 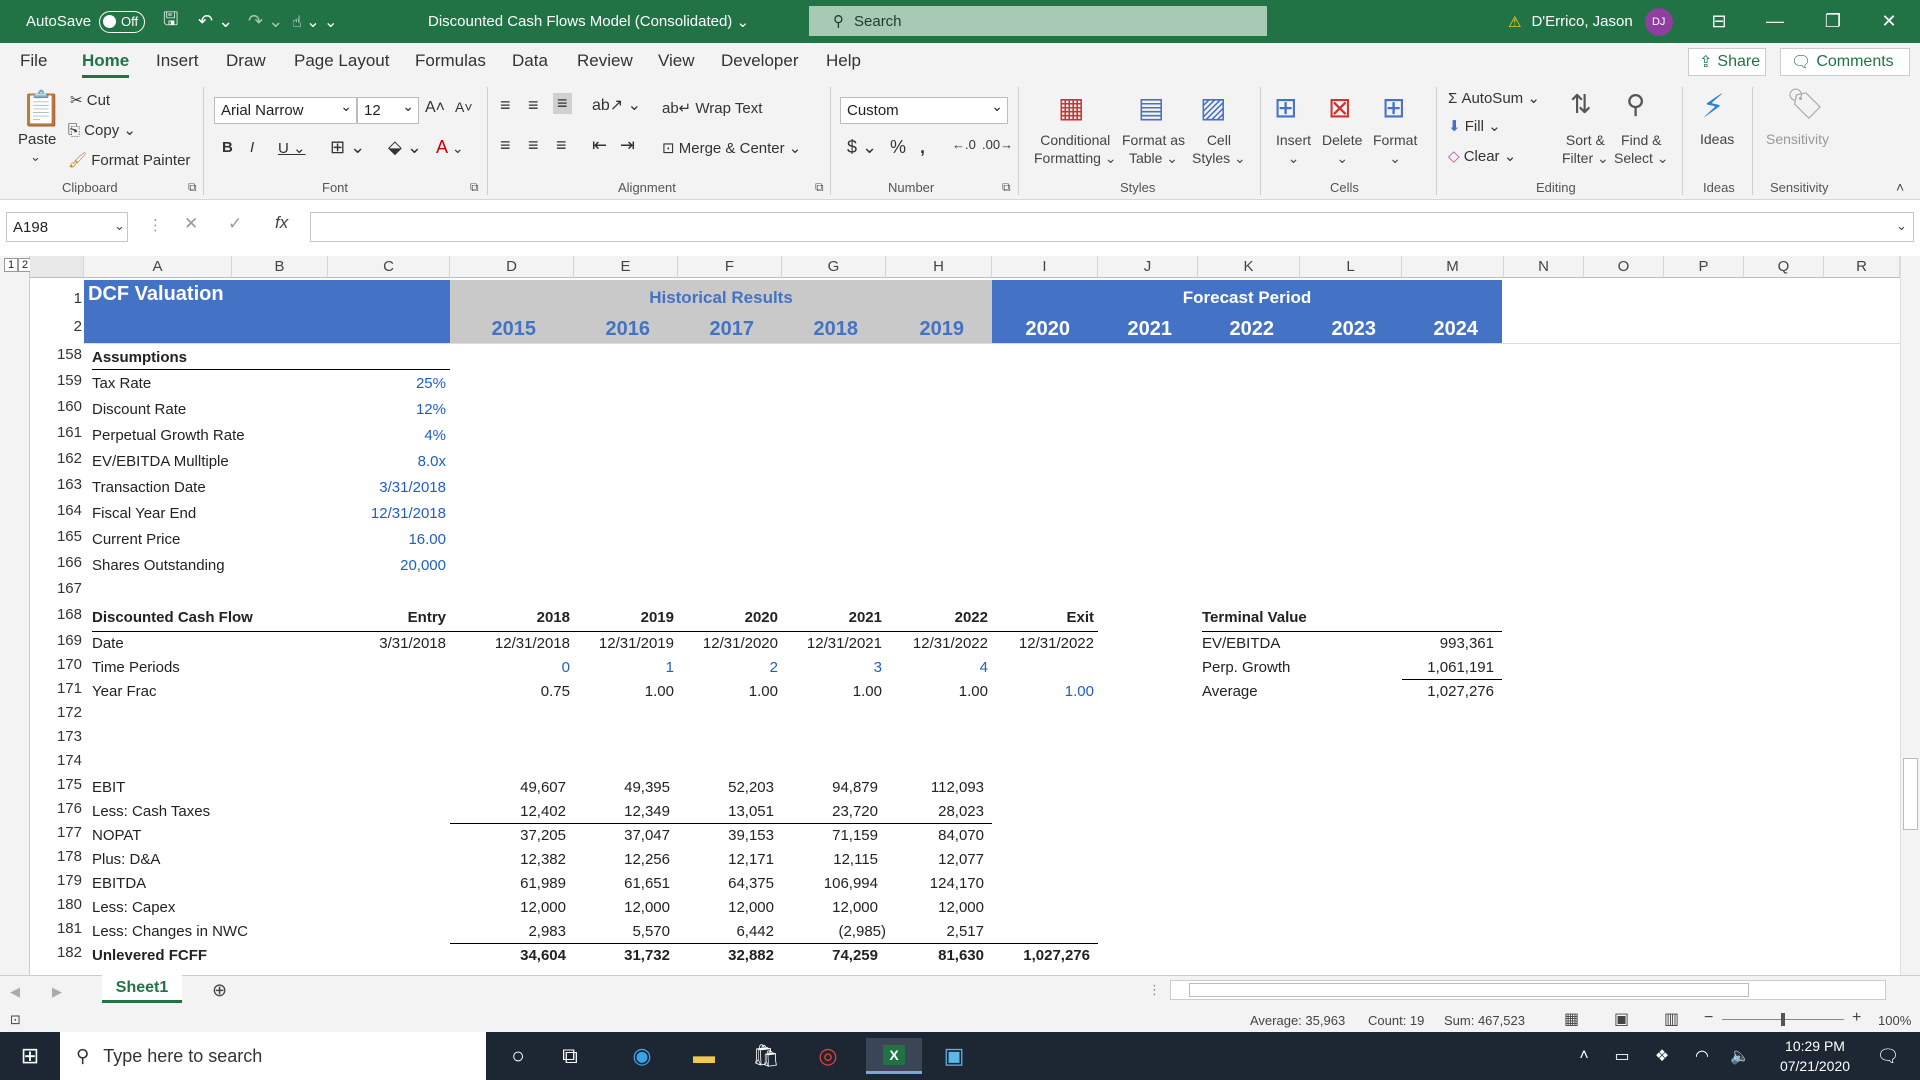 I want to click on value-cell: 34,604, so click(x=508, y=956).